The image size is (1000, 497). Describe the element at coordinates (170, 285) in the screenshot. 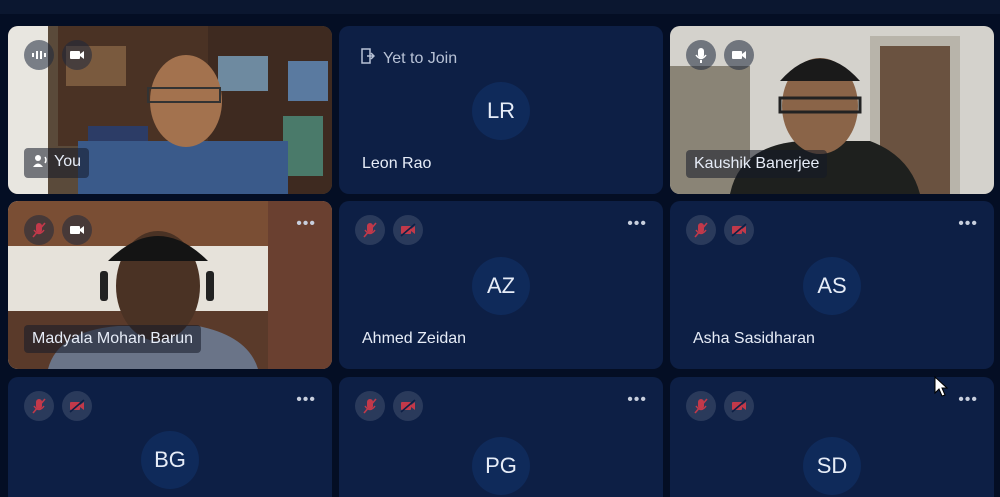

I see `participant-tile-madyala-mohan-barun: ••• Madyala Mohan Barun` at that location.